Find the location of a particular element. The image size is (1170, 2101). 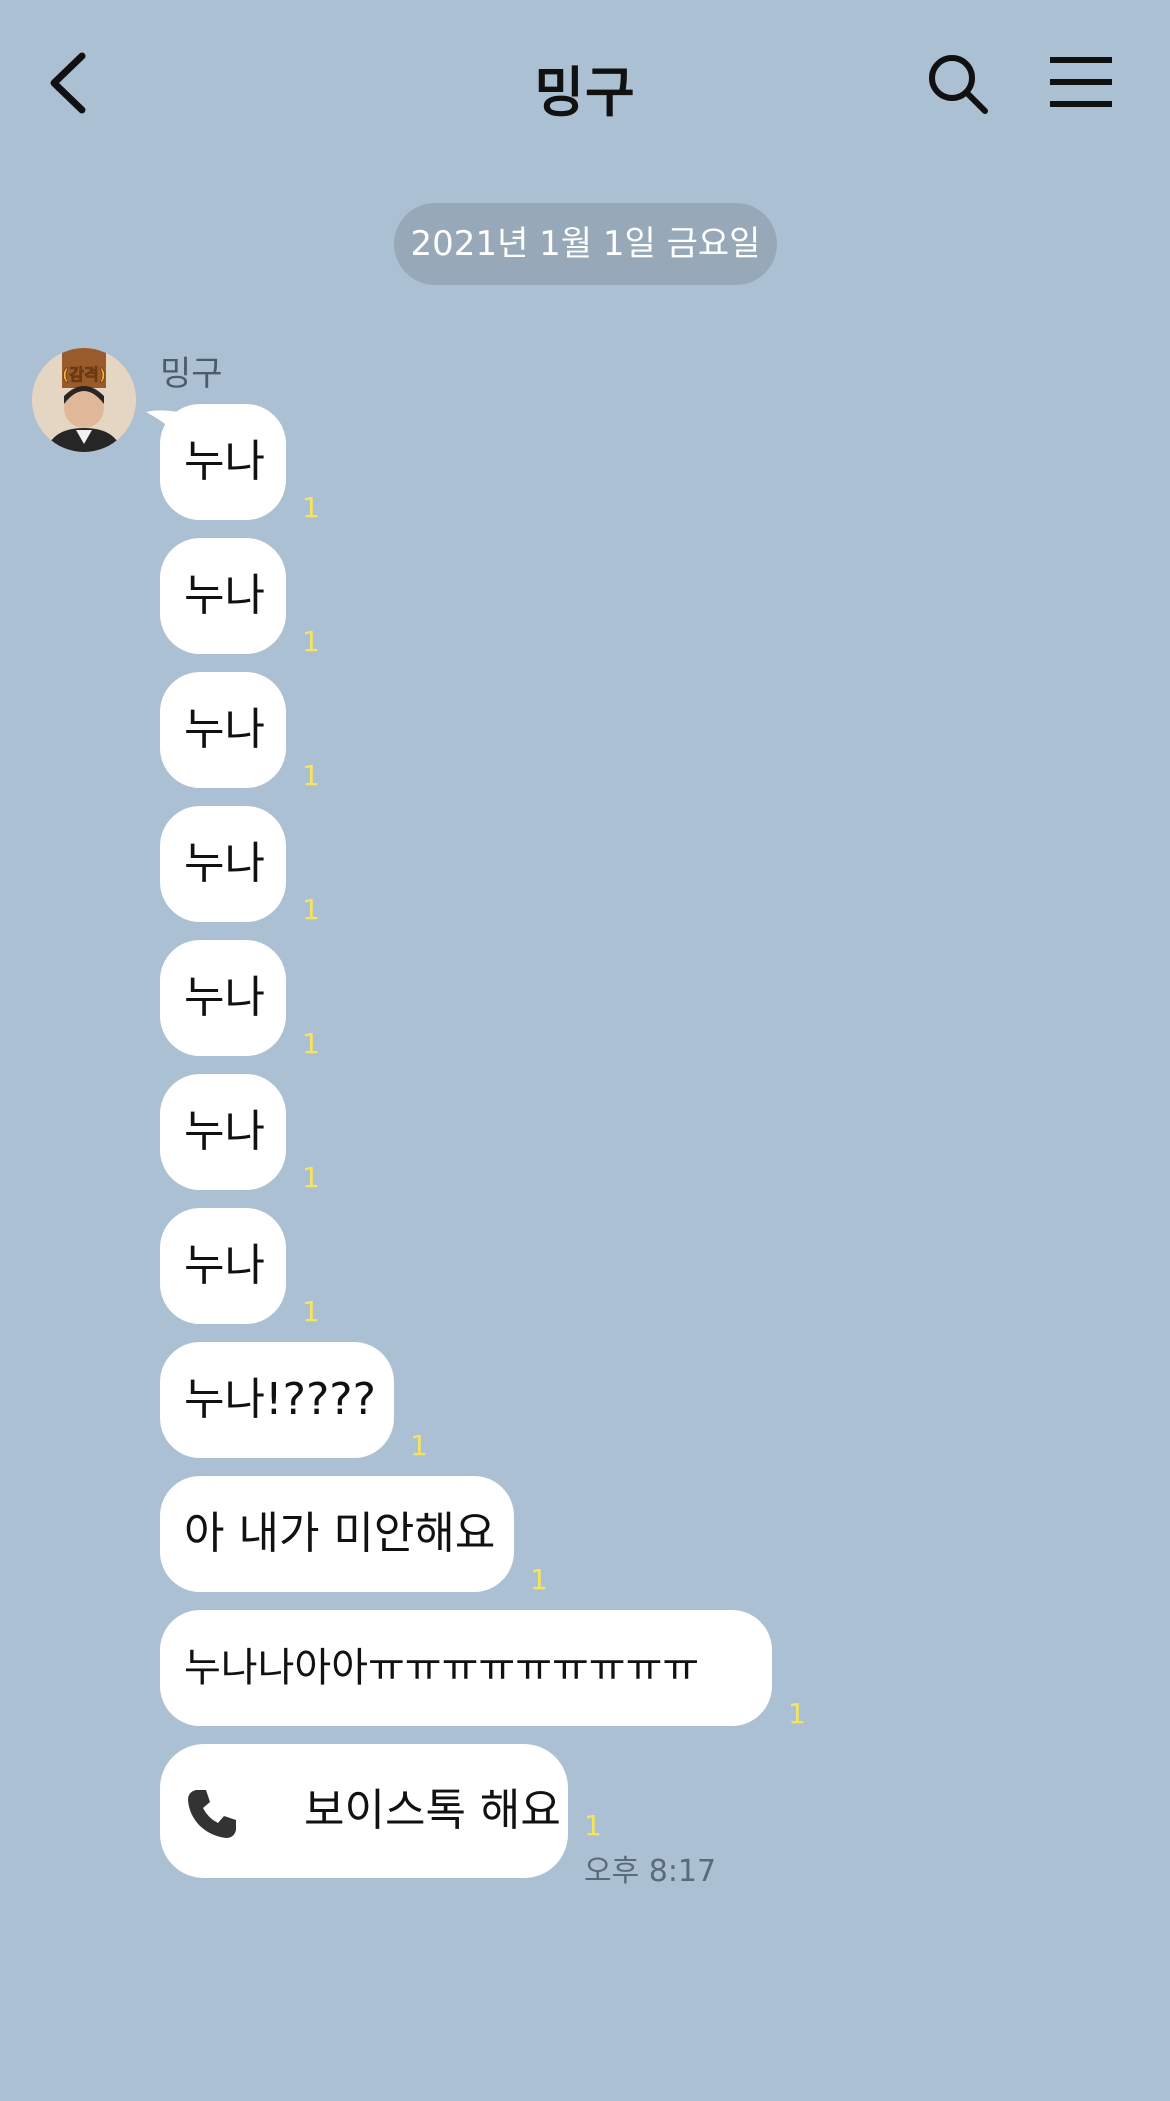

message-bubble: 누나나아아ㅠㅠㅠㅠㅠㅠㅠㅠㅠ is located at coordinates (466, 1668).